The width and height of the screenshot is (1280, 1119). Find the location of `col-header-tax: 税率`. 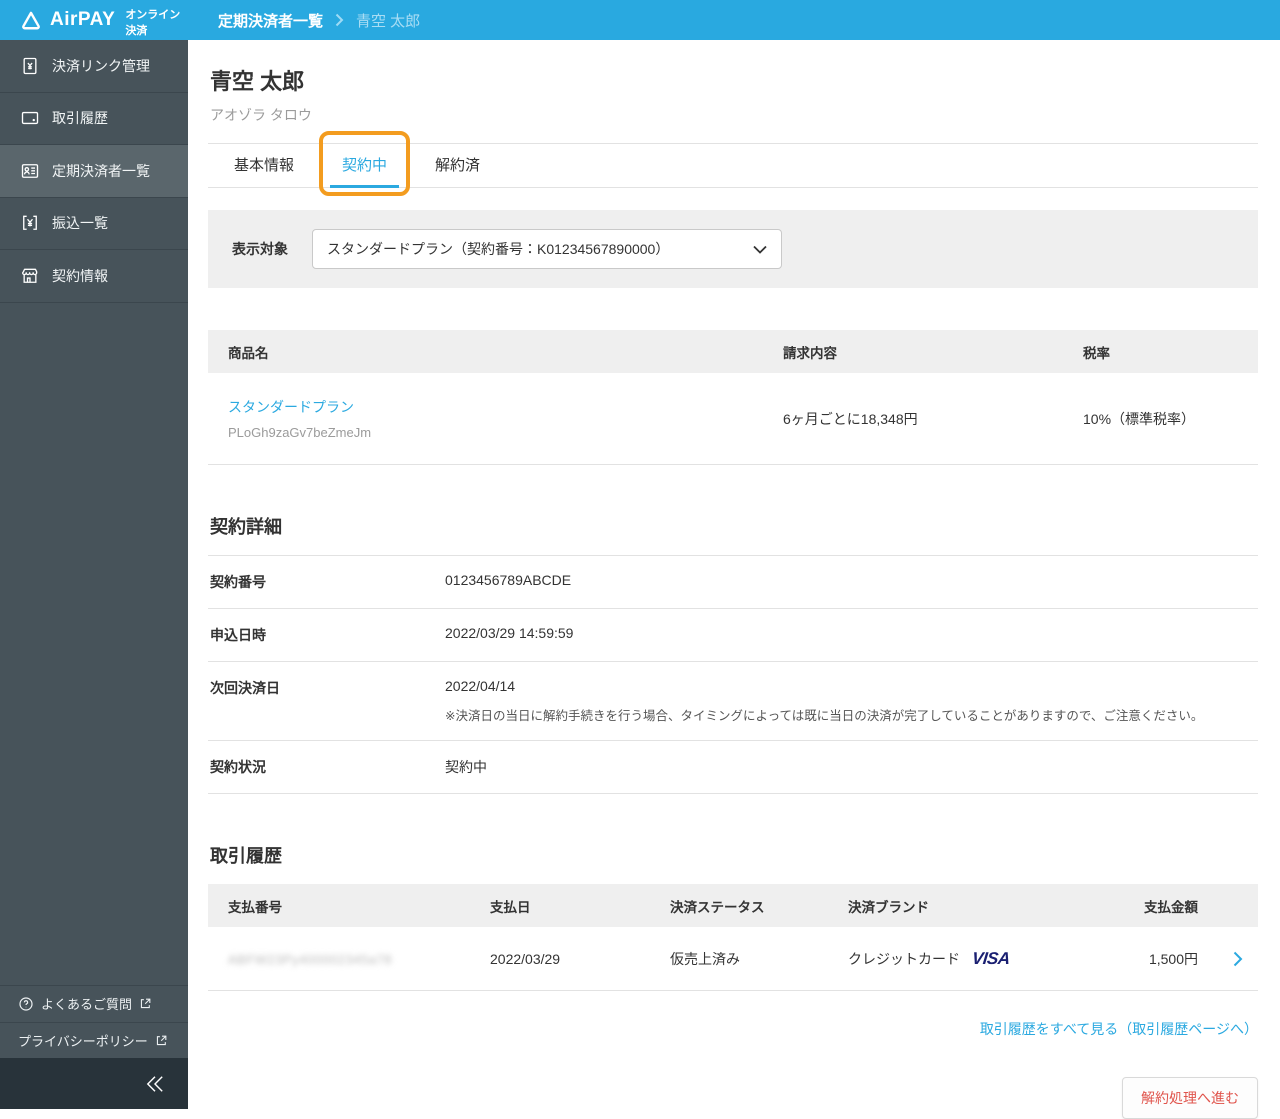

col-header-tax: 税率 is located at coordinates (1096, 353).